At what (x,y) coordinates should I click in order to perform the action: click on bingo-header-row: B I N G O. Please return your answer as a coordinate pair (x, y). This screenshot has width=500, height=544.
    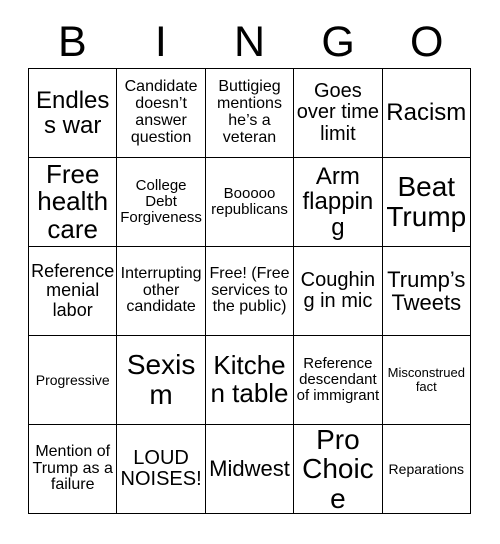
    Looking at the image, I should click on (249, 37).